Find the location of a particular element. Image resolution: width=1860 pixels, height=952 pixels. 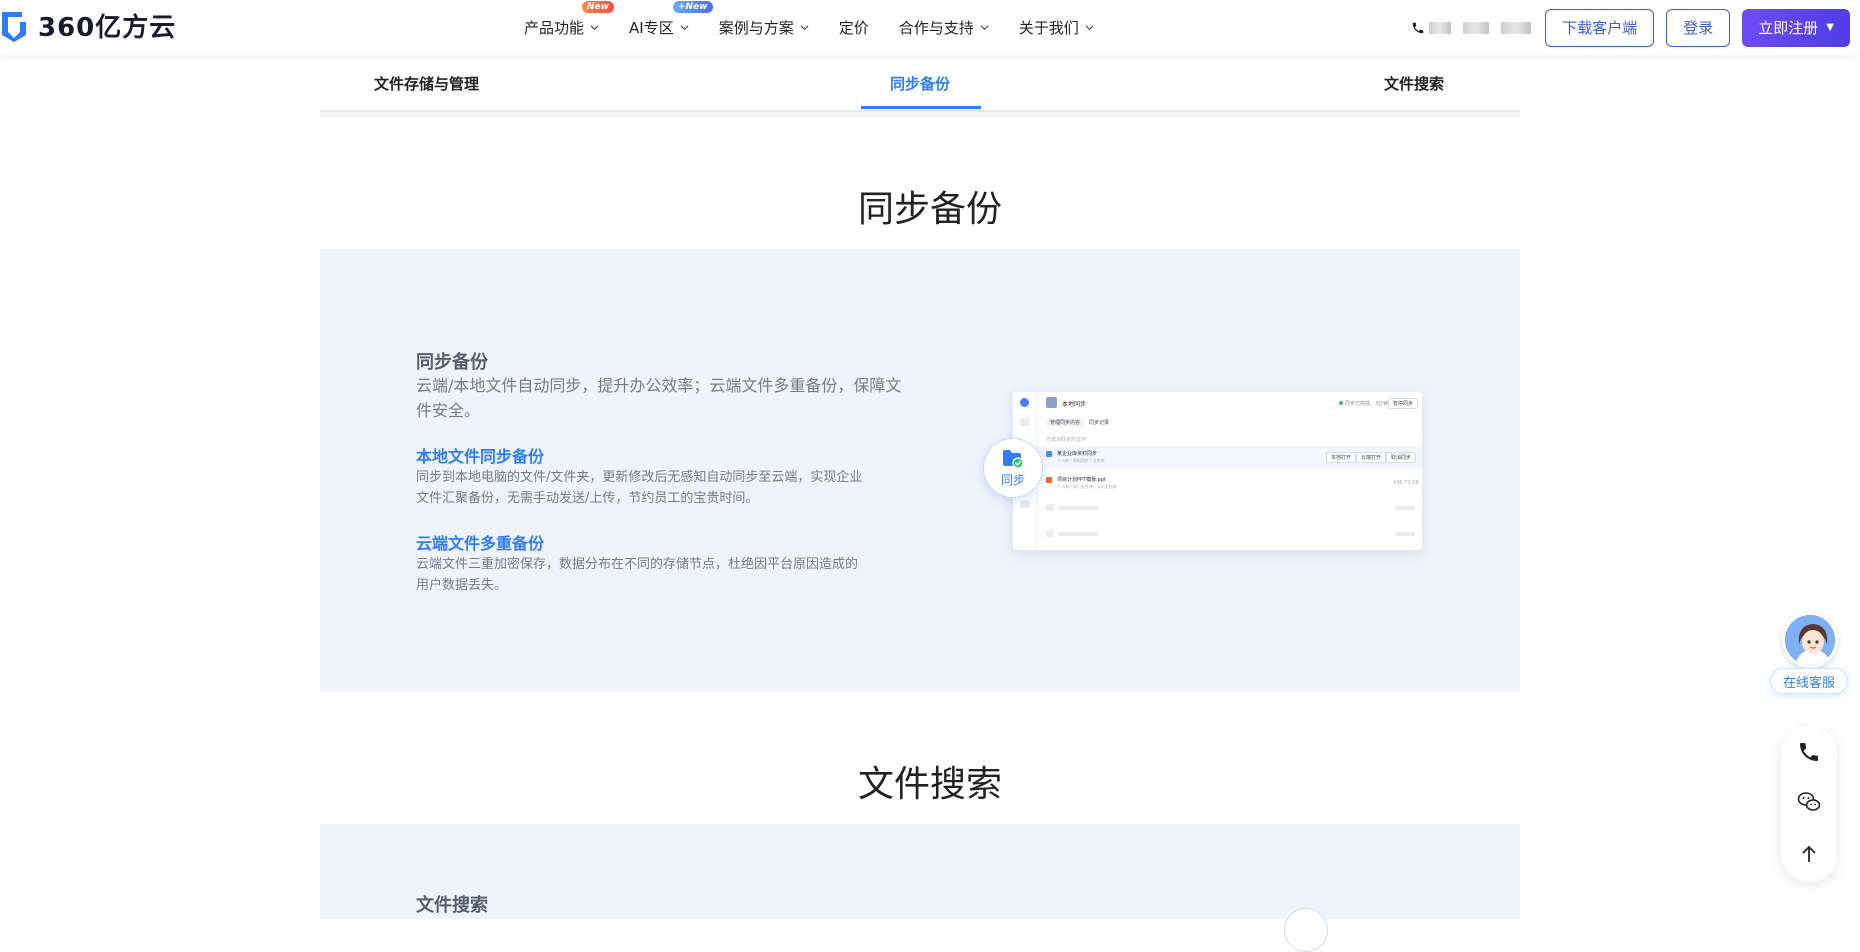

new-badge: New is located at coordinates (598, 7).